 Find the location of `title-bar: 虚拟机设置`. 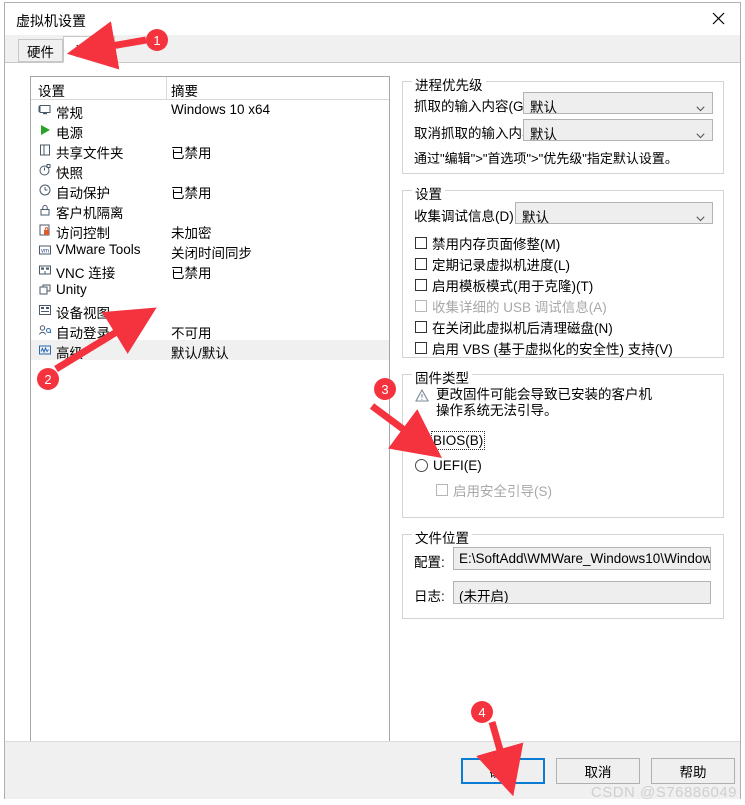

title-bar: 虚拟机设置 is located at coordinates (372, 19).